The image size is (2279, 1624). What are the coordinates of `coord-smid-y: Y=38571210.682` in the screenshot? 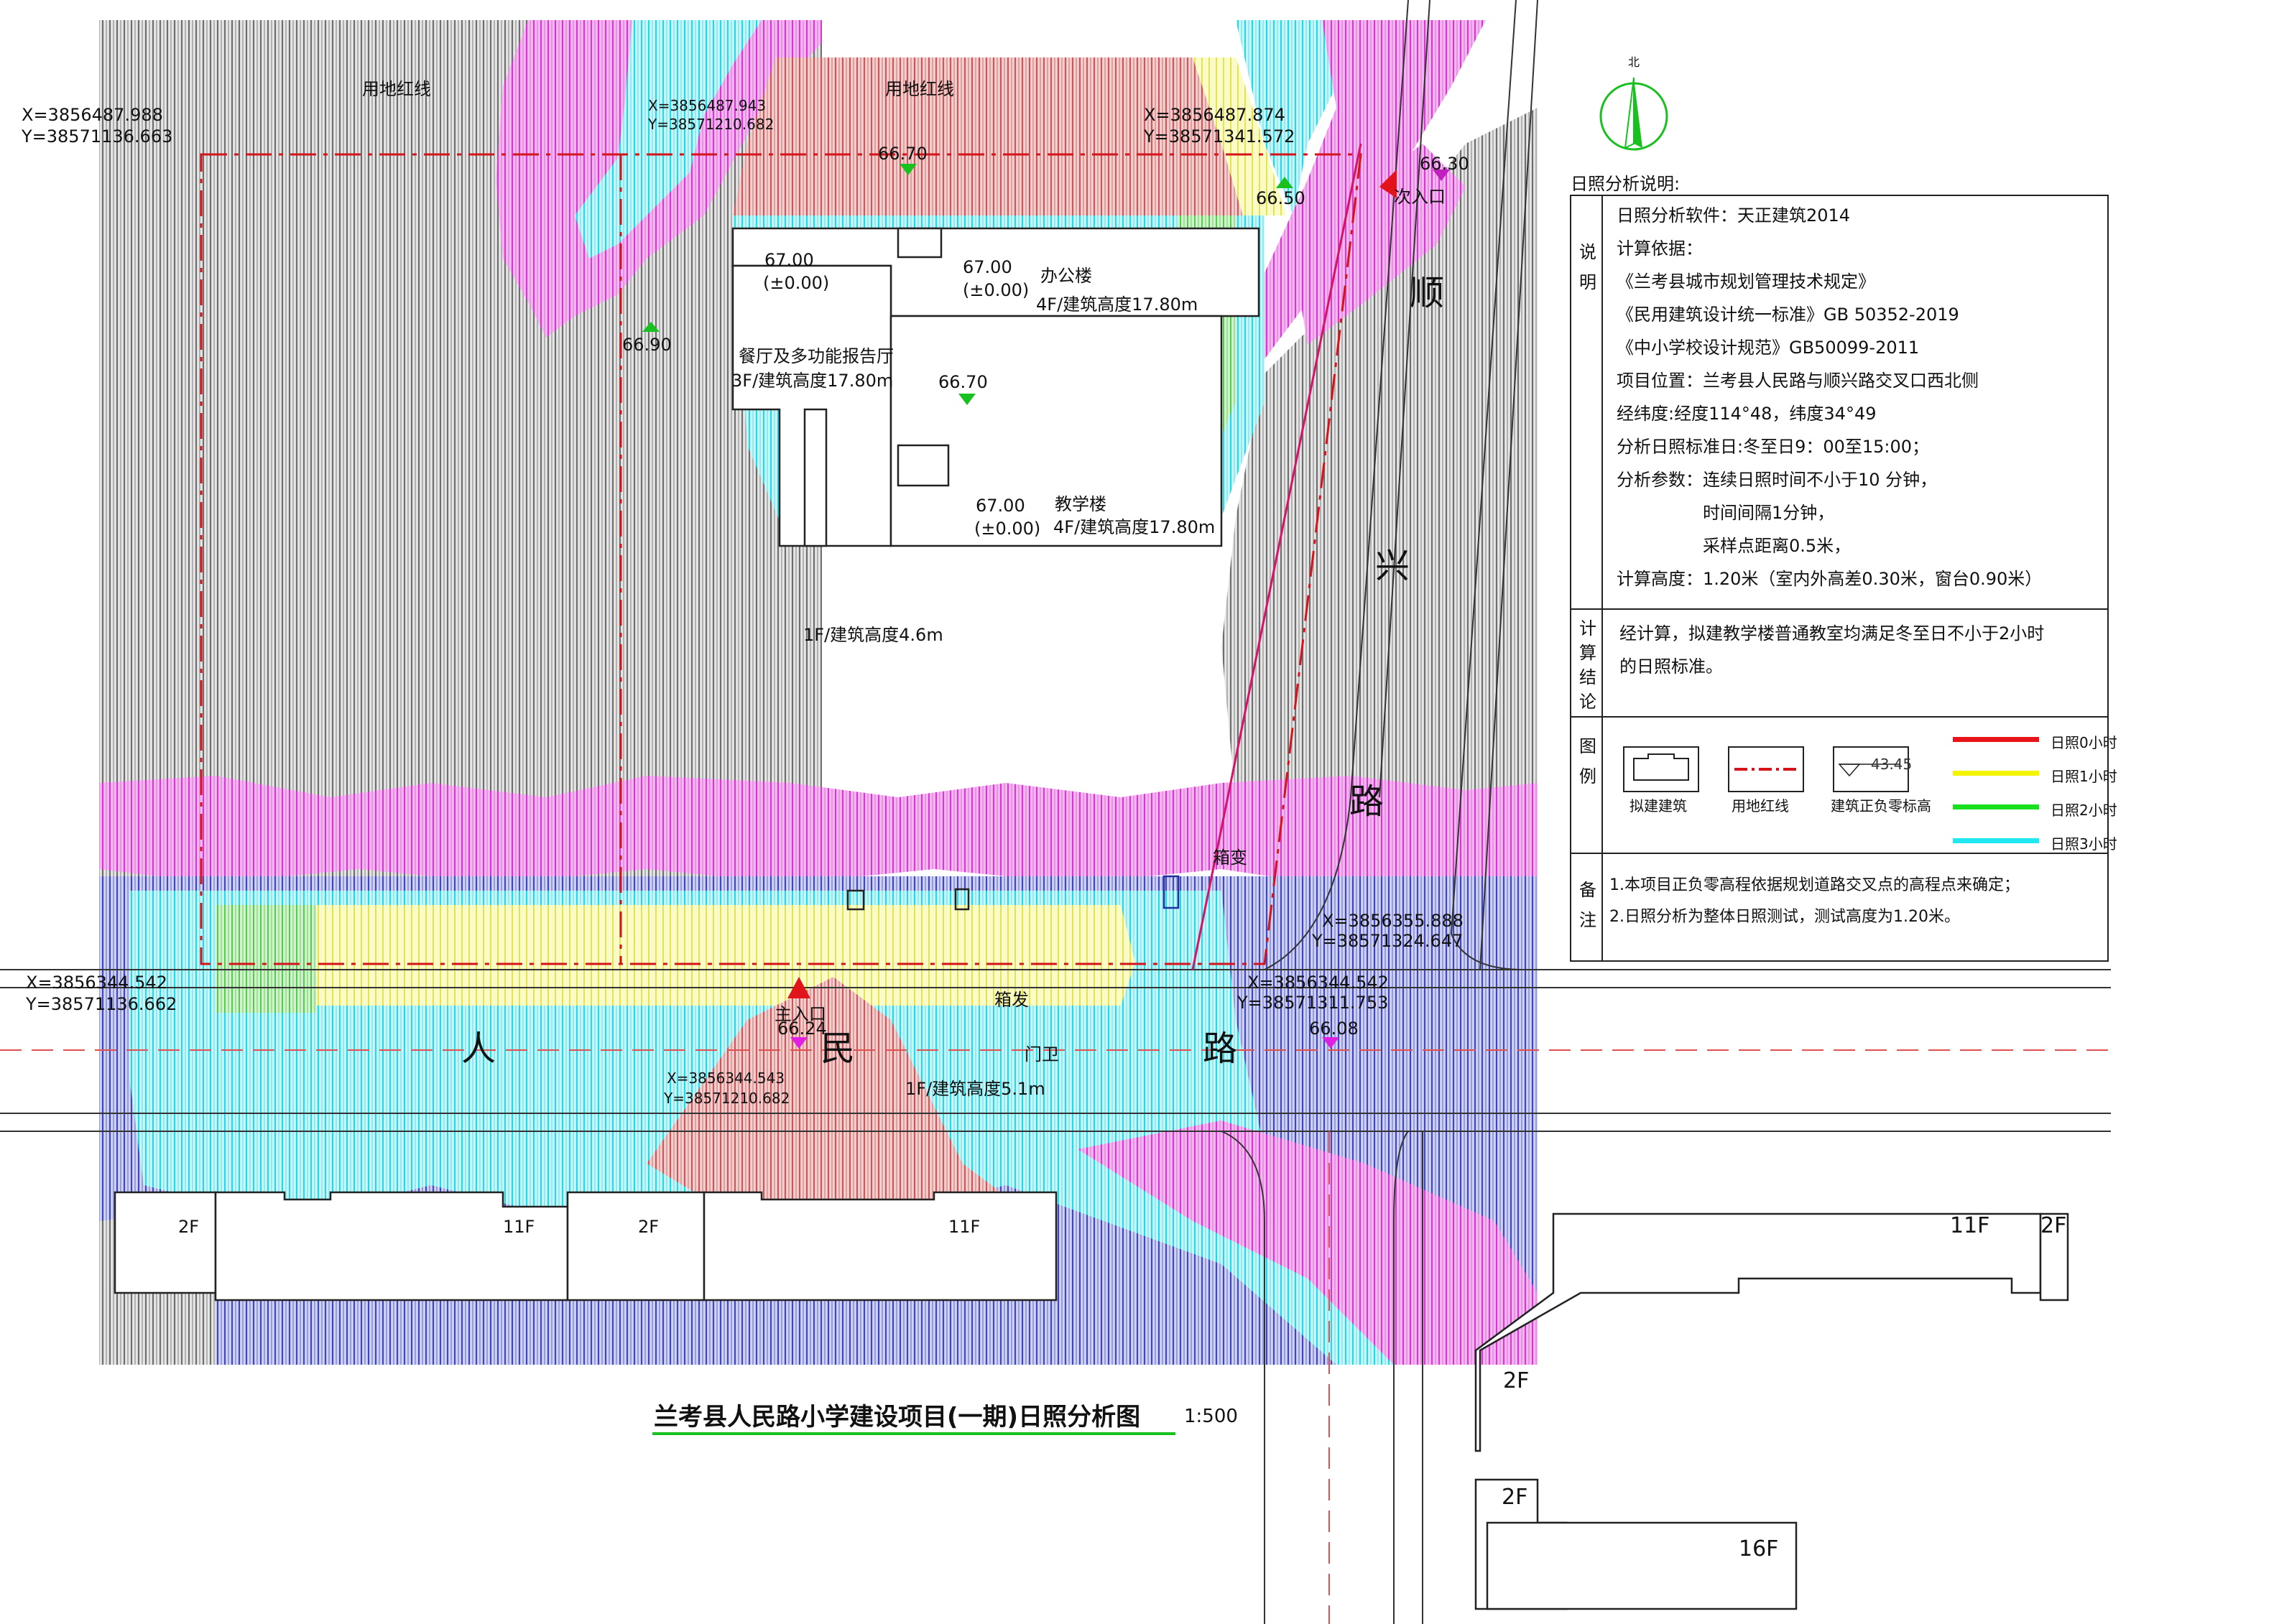 It's located at (726, 1098).